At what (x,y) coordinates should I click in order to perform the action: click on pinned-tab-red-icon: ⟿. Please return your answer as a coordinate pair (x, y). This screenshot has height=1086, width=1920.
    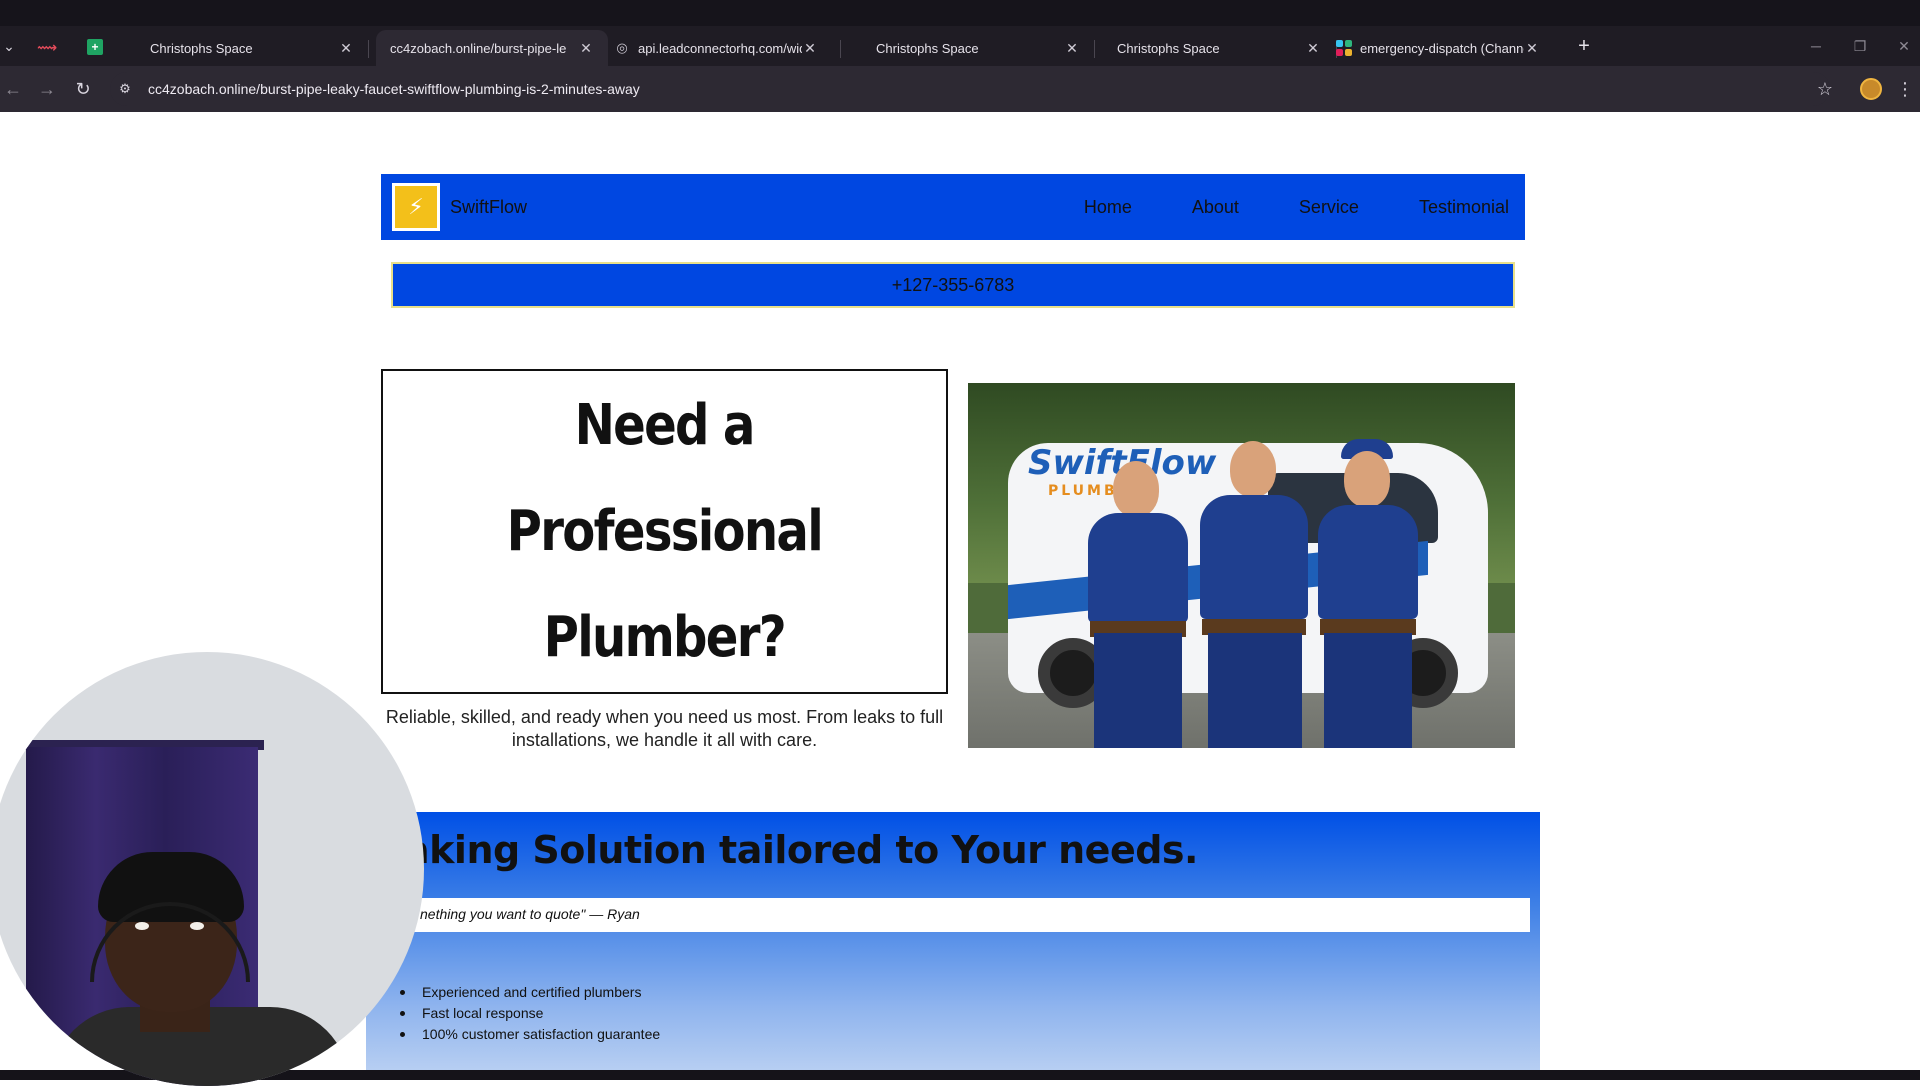
    Looking at the image, I should click on (47, 46).